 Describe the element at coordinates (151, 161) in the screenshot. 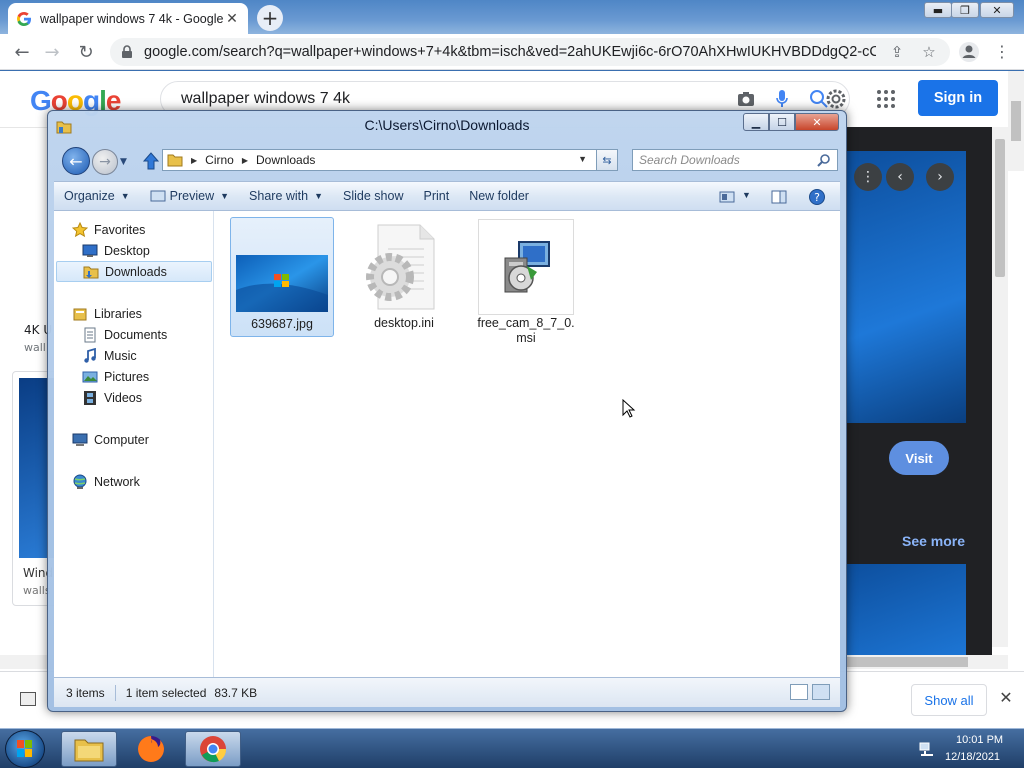

I see `up-arrow-icon` at that location.